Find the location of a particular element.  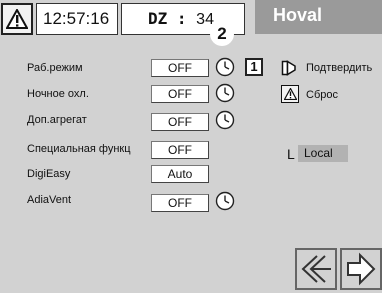

clock-display: 12:57:16 is located at coordinates (77, 19).